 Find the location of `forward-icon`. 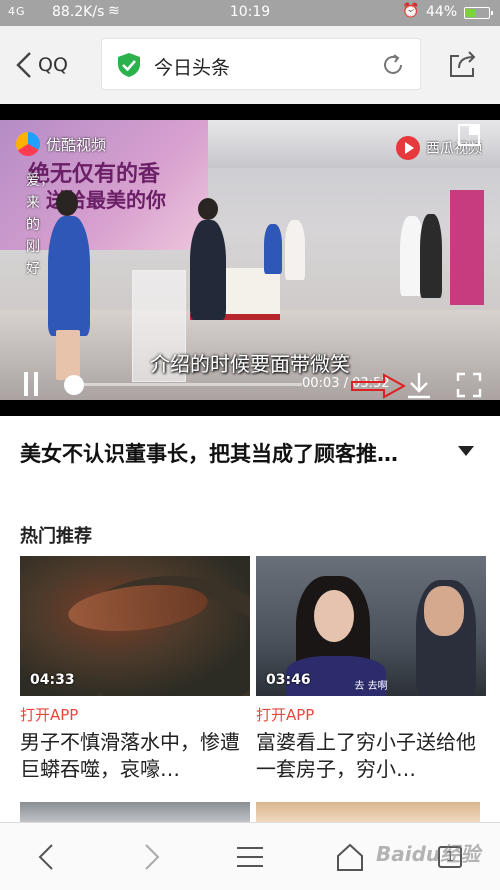

forward-icon is located at coordinates (152, 857).